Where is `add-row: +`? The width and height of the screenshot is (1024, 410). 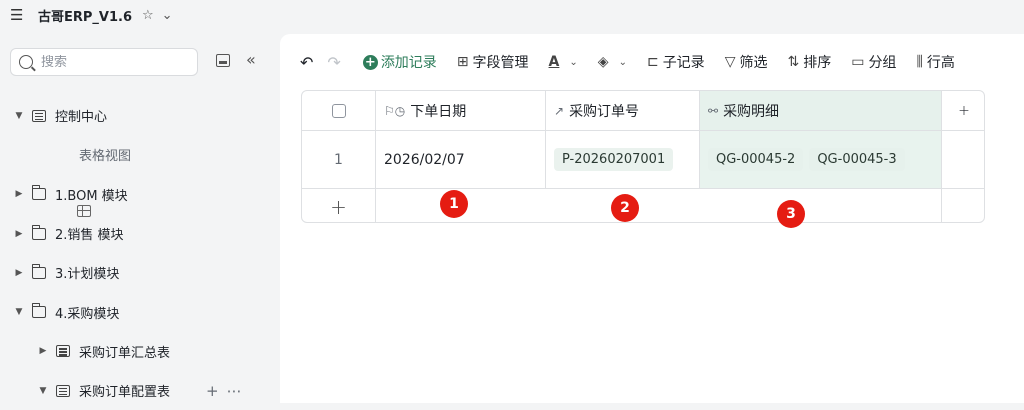 add-row: + is located at coordinates (643, 205).